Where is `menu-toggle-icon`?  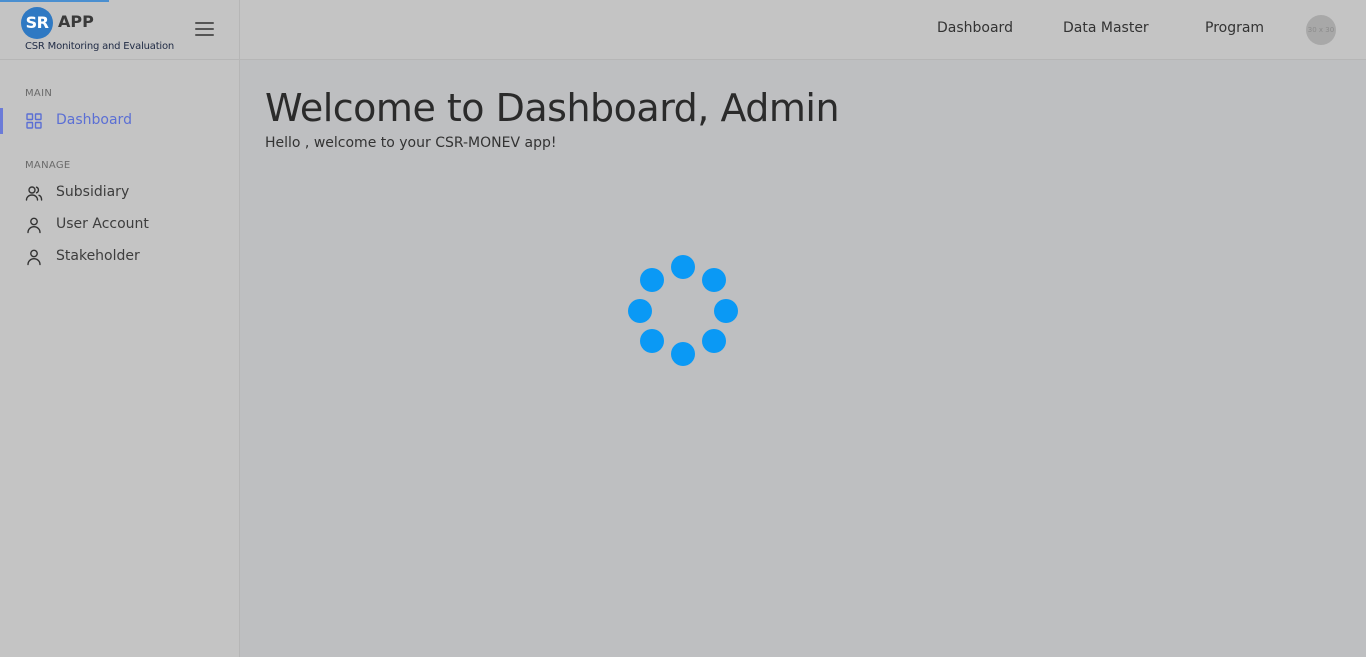
menu-toggle-icon is located at coordinates (204, 29).